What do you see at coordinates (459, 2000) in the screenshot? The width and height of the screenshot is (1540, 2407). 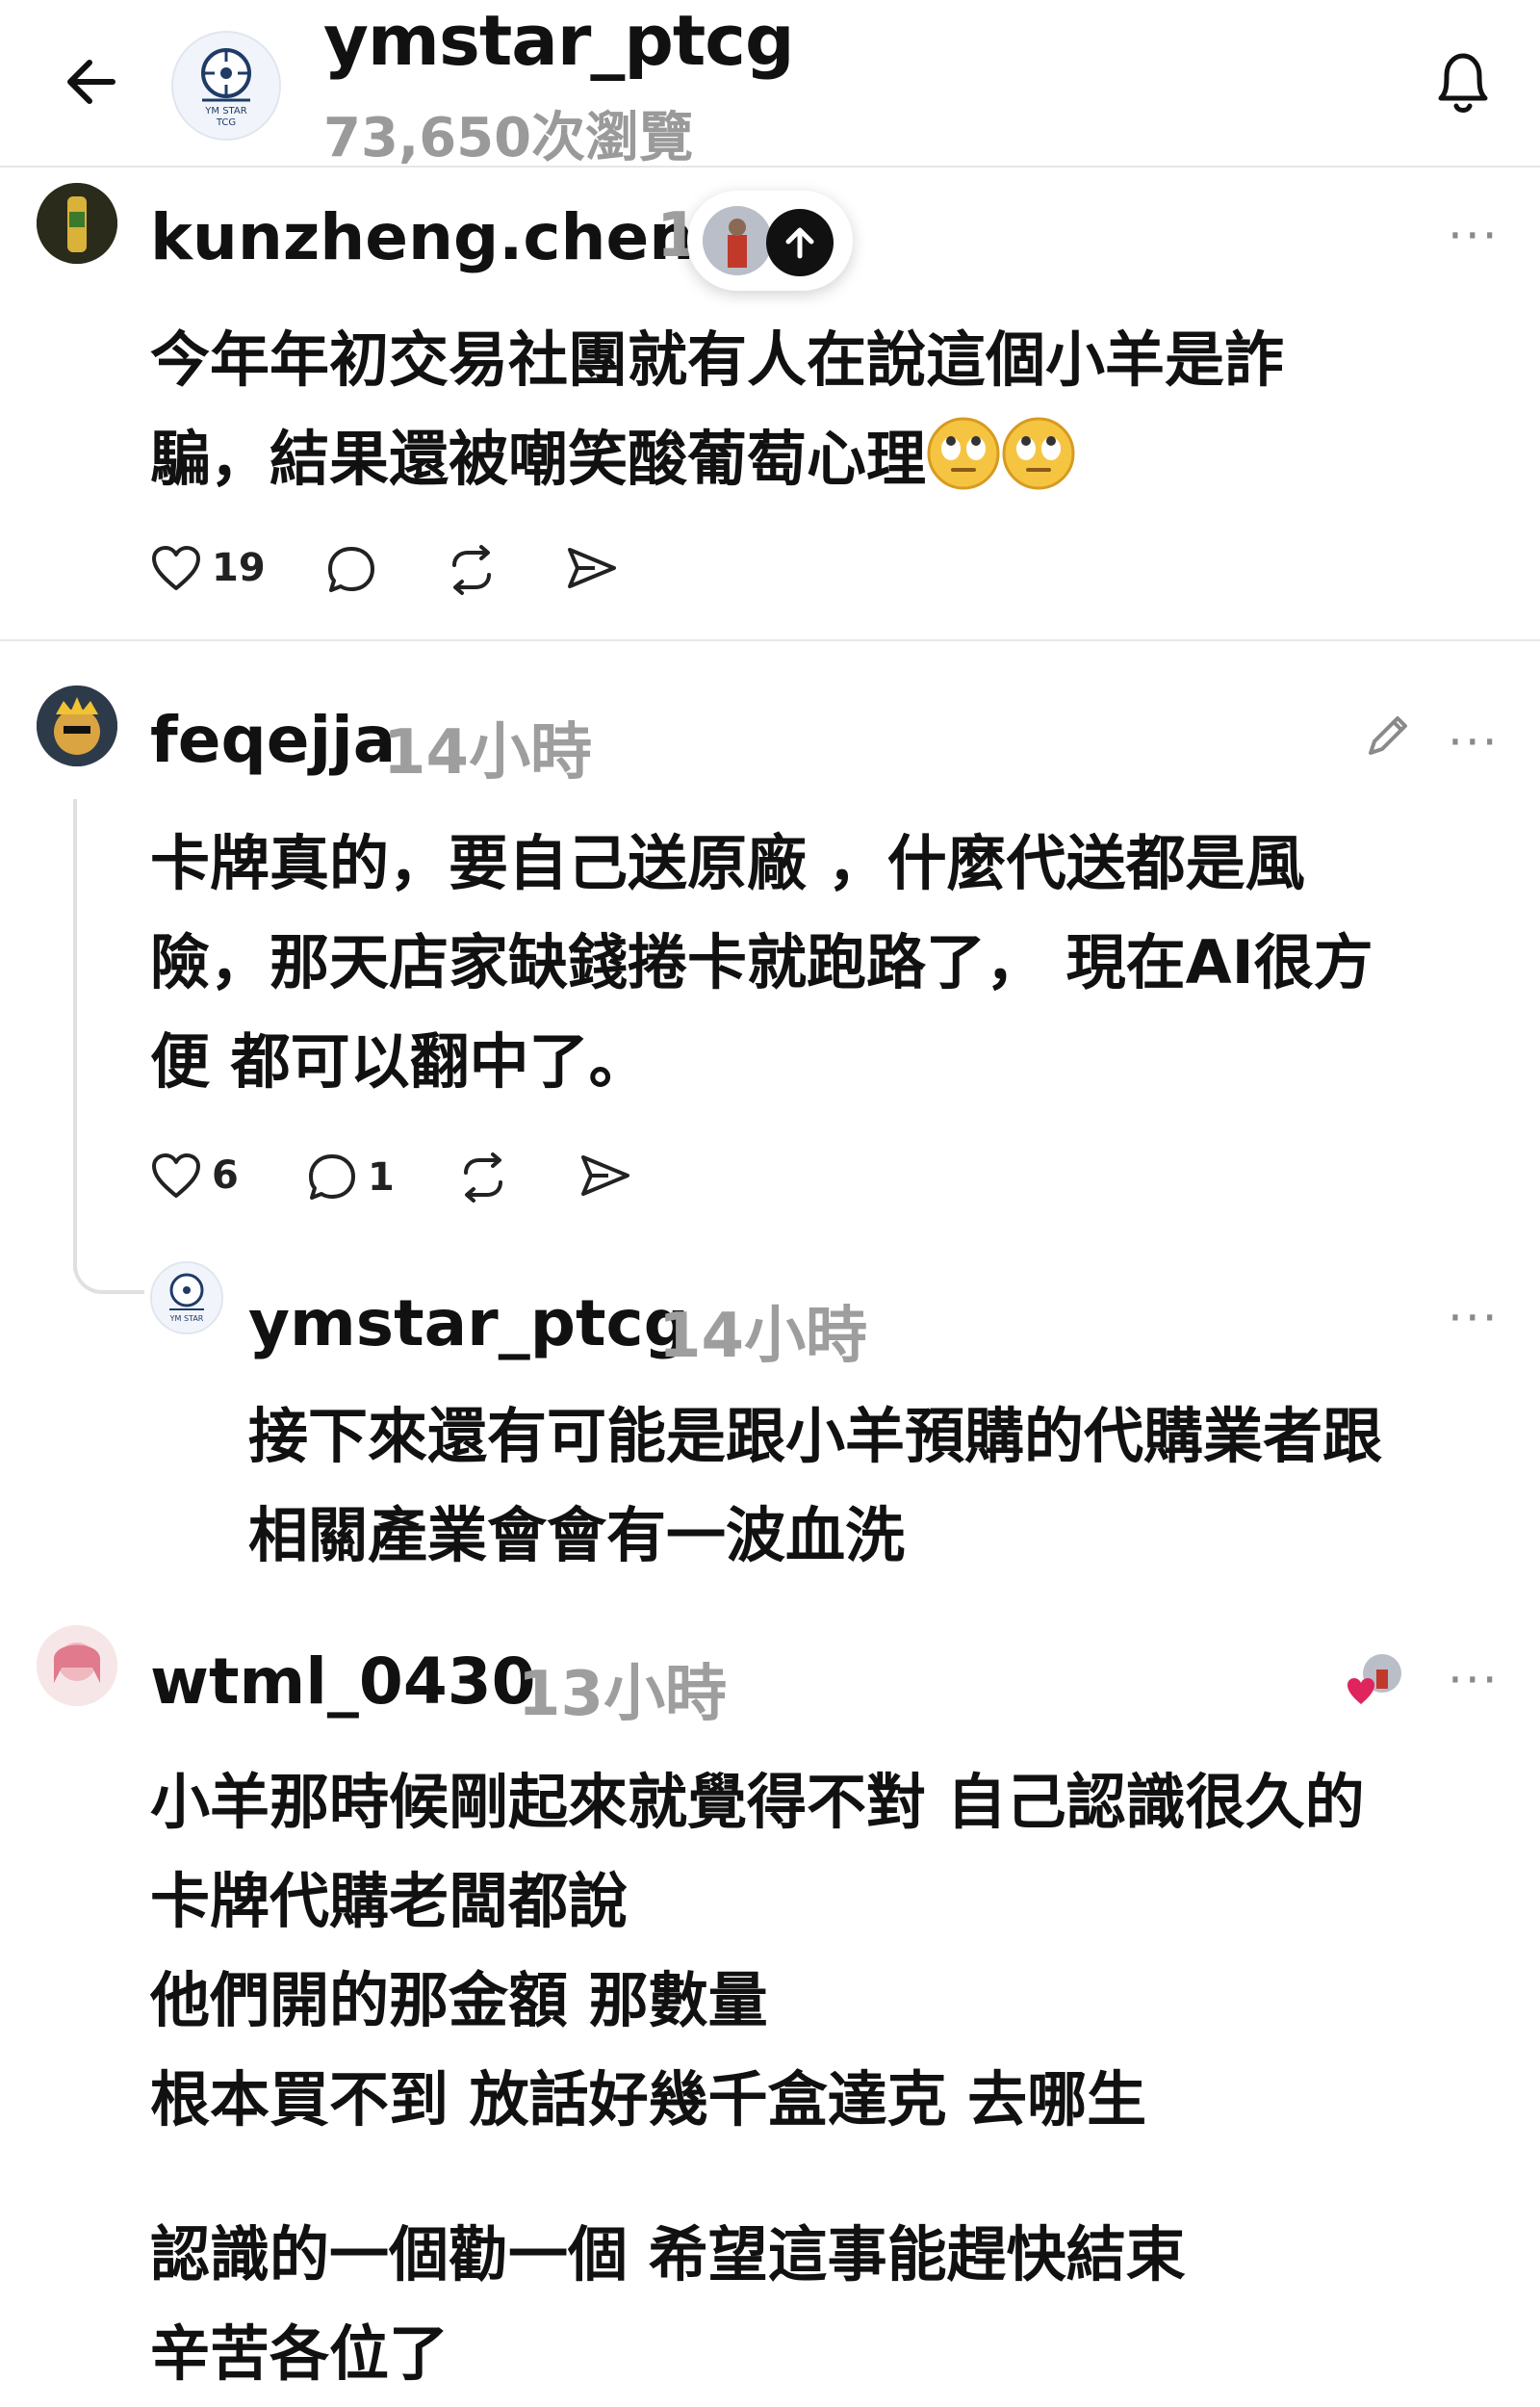 I see `post-text-line: 他們開的那金額 那數量` at bounding box center [459, 2000].